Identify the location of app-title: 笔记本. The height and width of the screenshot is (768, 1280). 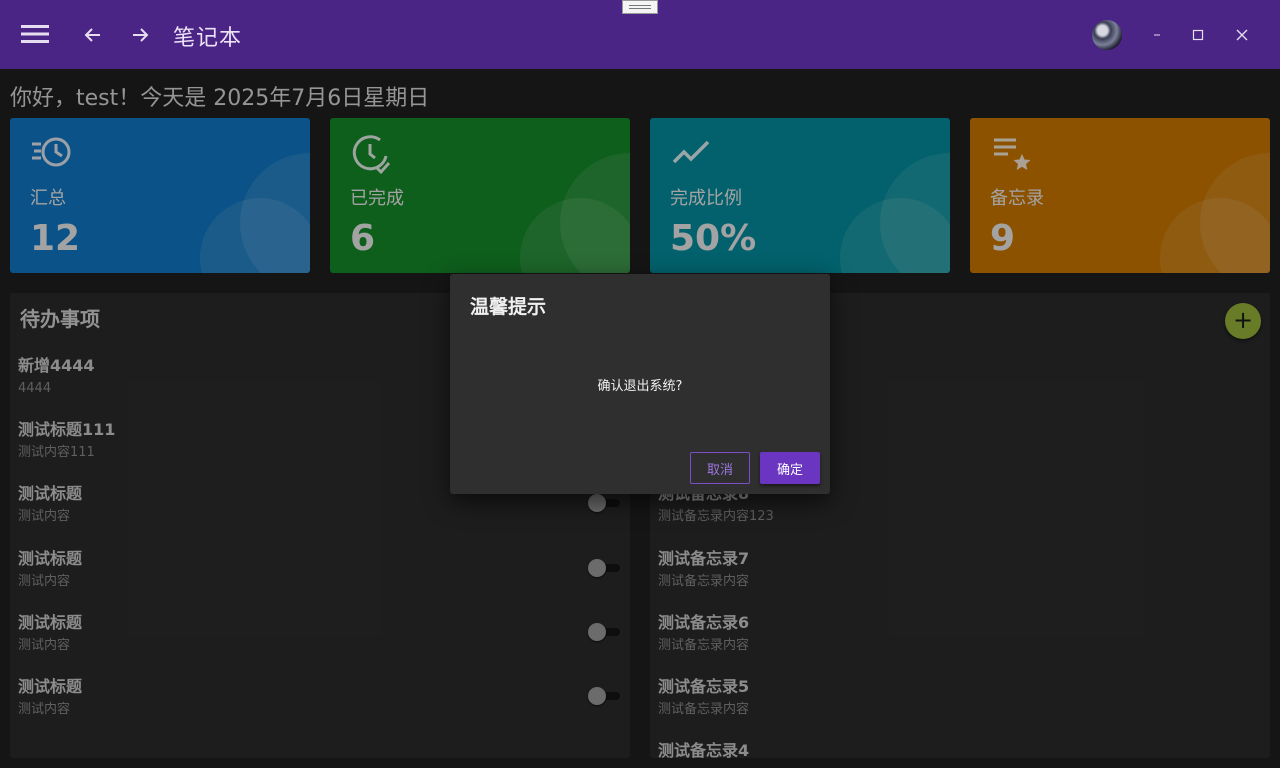
(208, 38).